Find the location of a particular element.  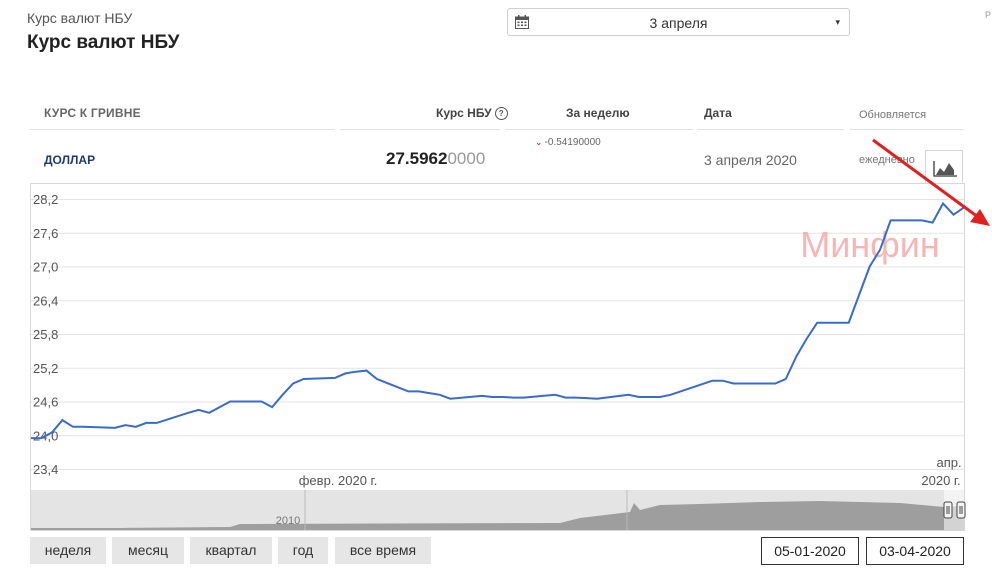

x-tick-label: апр. is located at coordinates (948, 462).